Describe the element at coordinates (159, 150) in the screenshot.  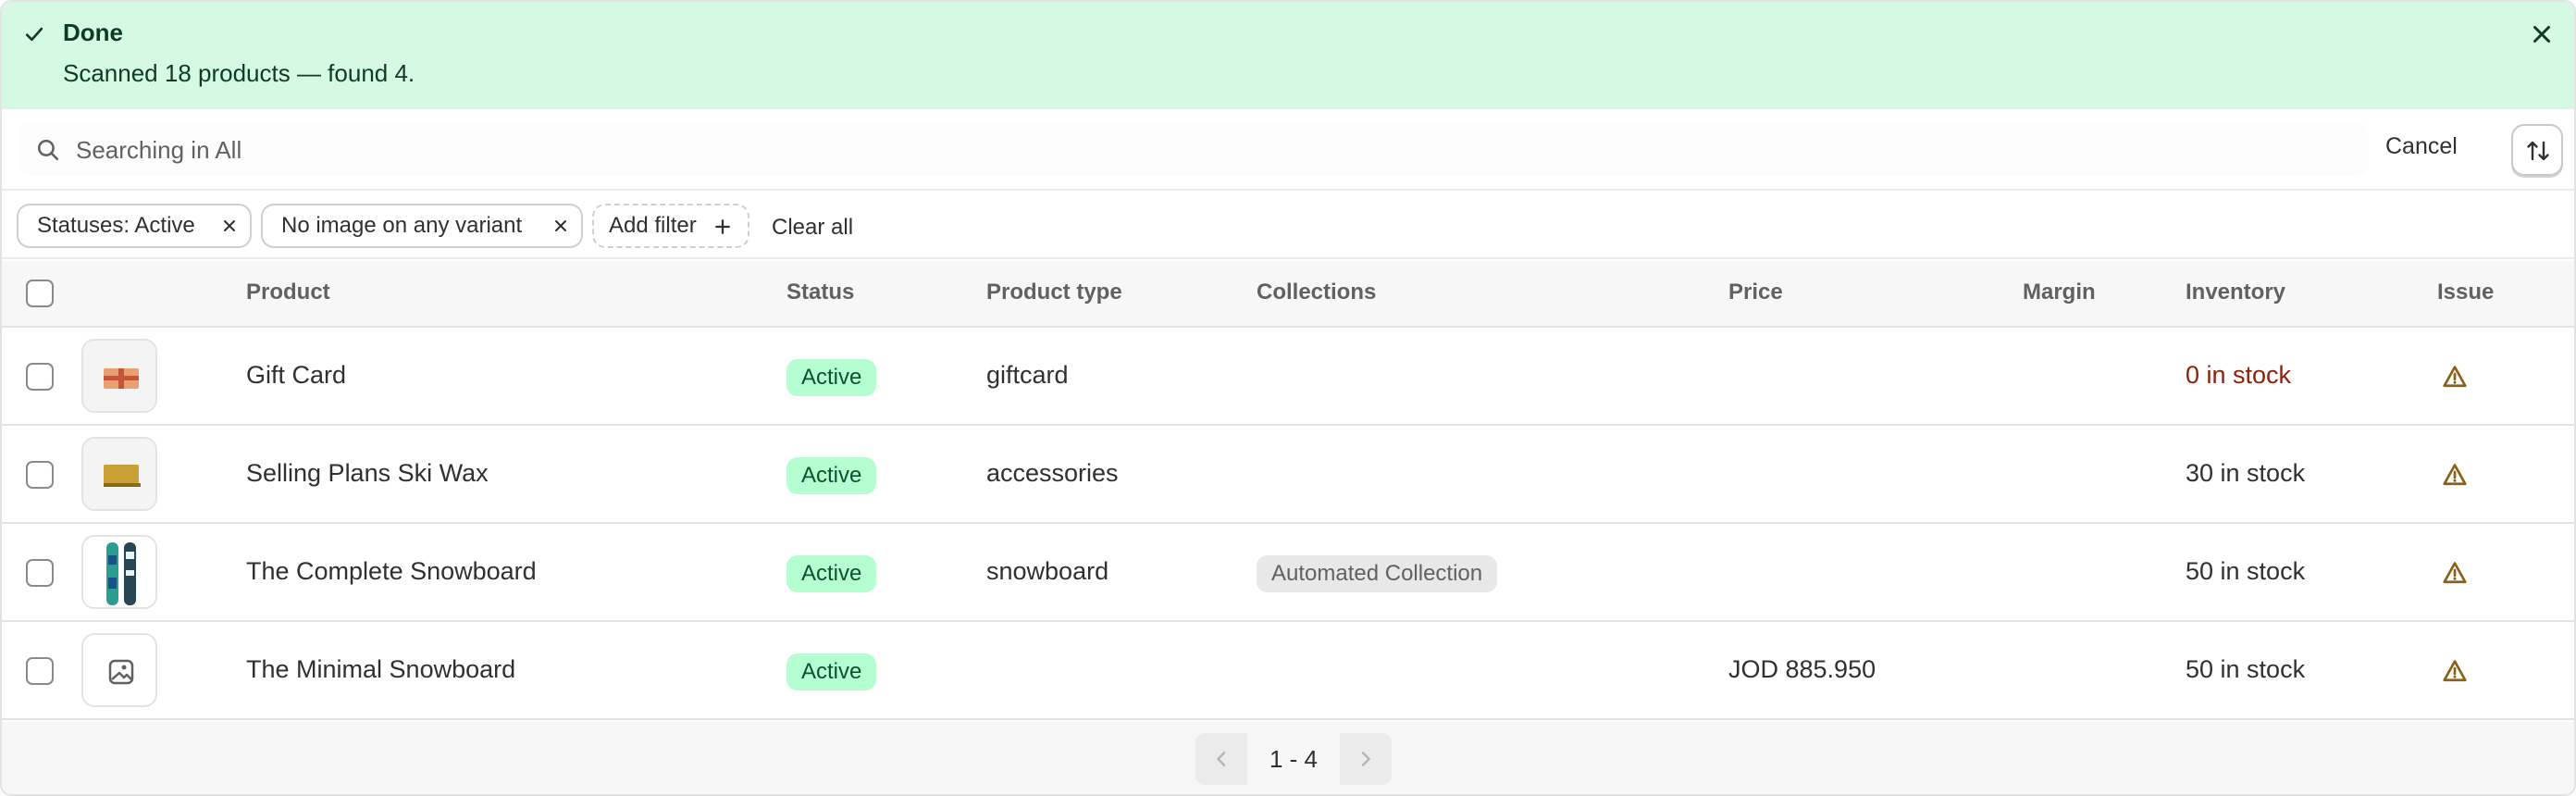
I see `search-placeholder: Searching in All` at that location.